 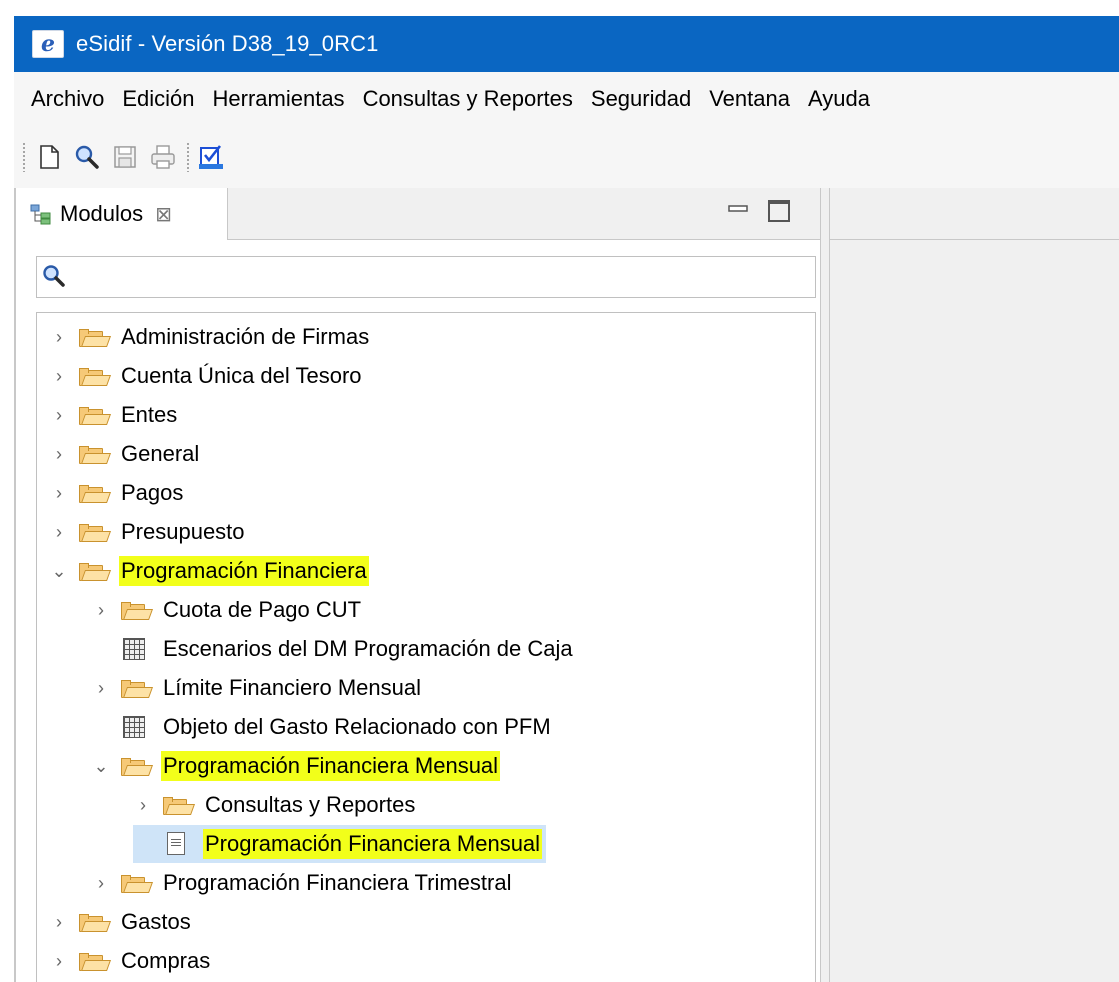 I want to click on filter-field, so click(x=426, y=277).